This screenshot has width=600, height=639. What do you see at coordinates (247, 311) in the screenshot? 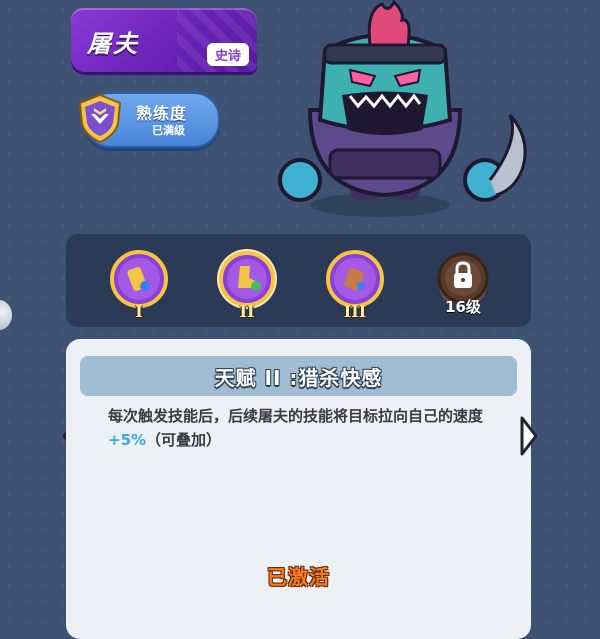
I see `talent-2-numeral: II` at bounding box center [247, 311].